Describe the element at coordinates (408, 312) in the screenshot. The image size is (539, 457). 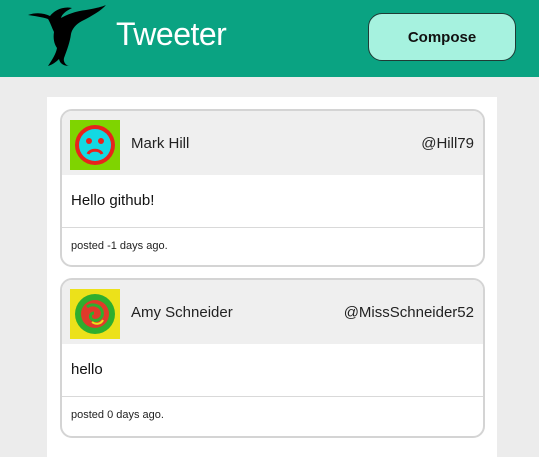
I see `author-handle: @MissSchneider52` at that location.